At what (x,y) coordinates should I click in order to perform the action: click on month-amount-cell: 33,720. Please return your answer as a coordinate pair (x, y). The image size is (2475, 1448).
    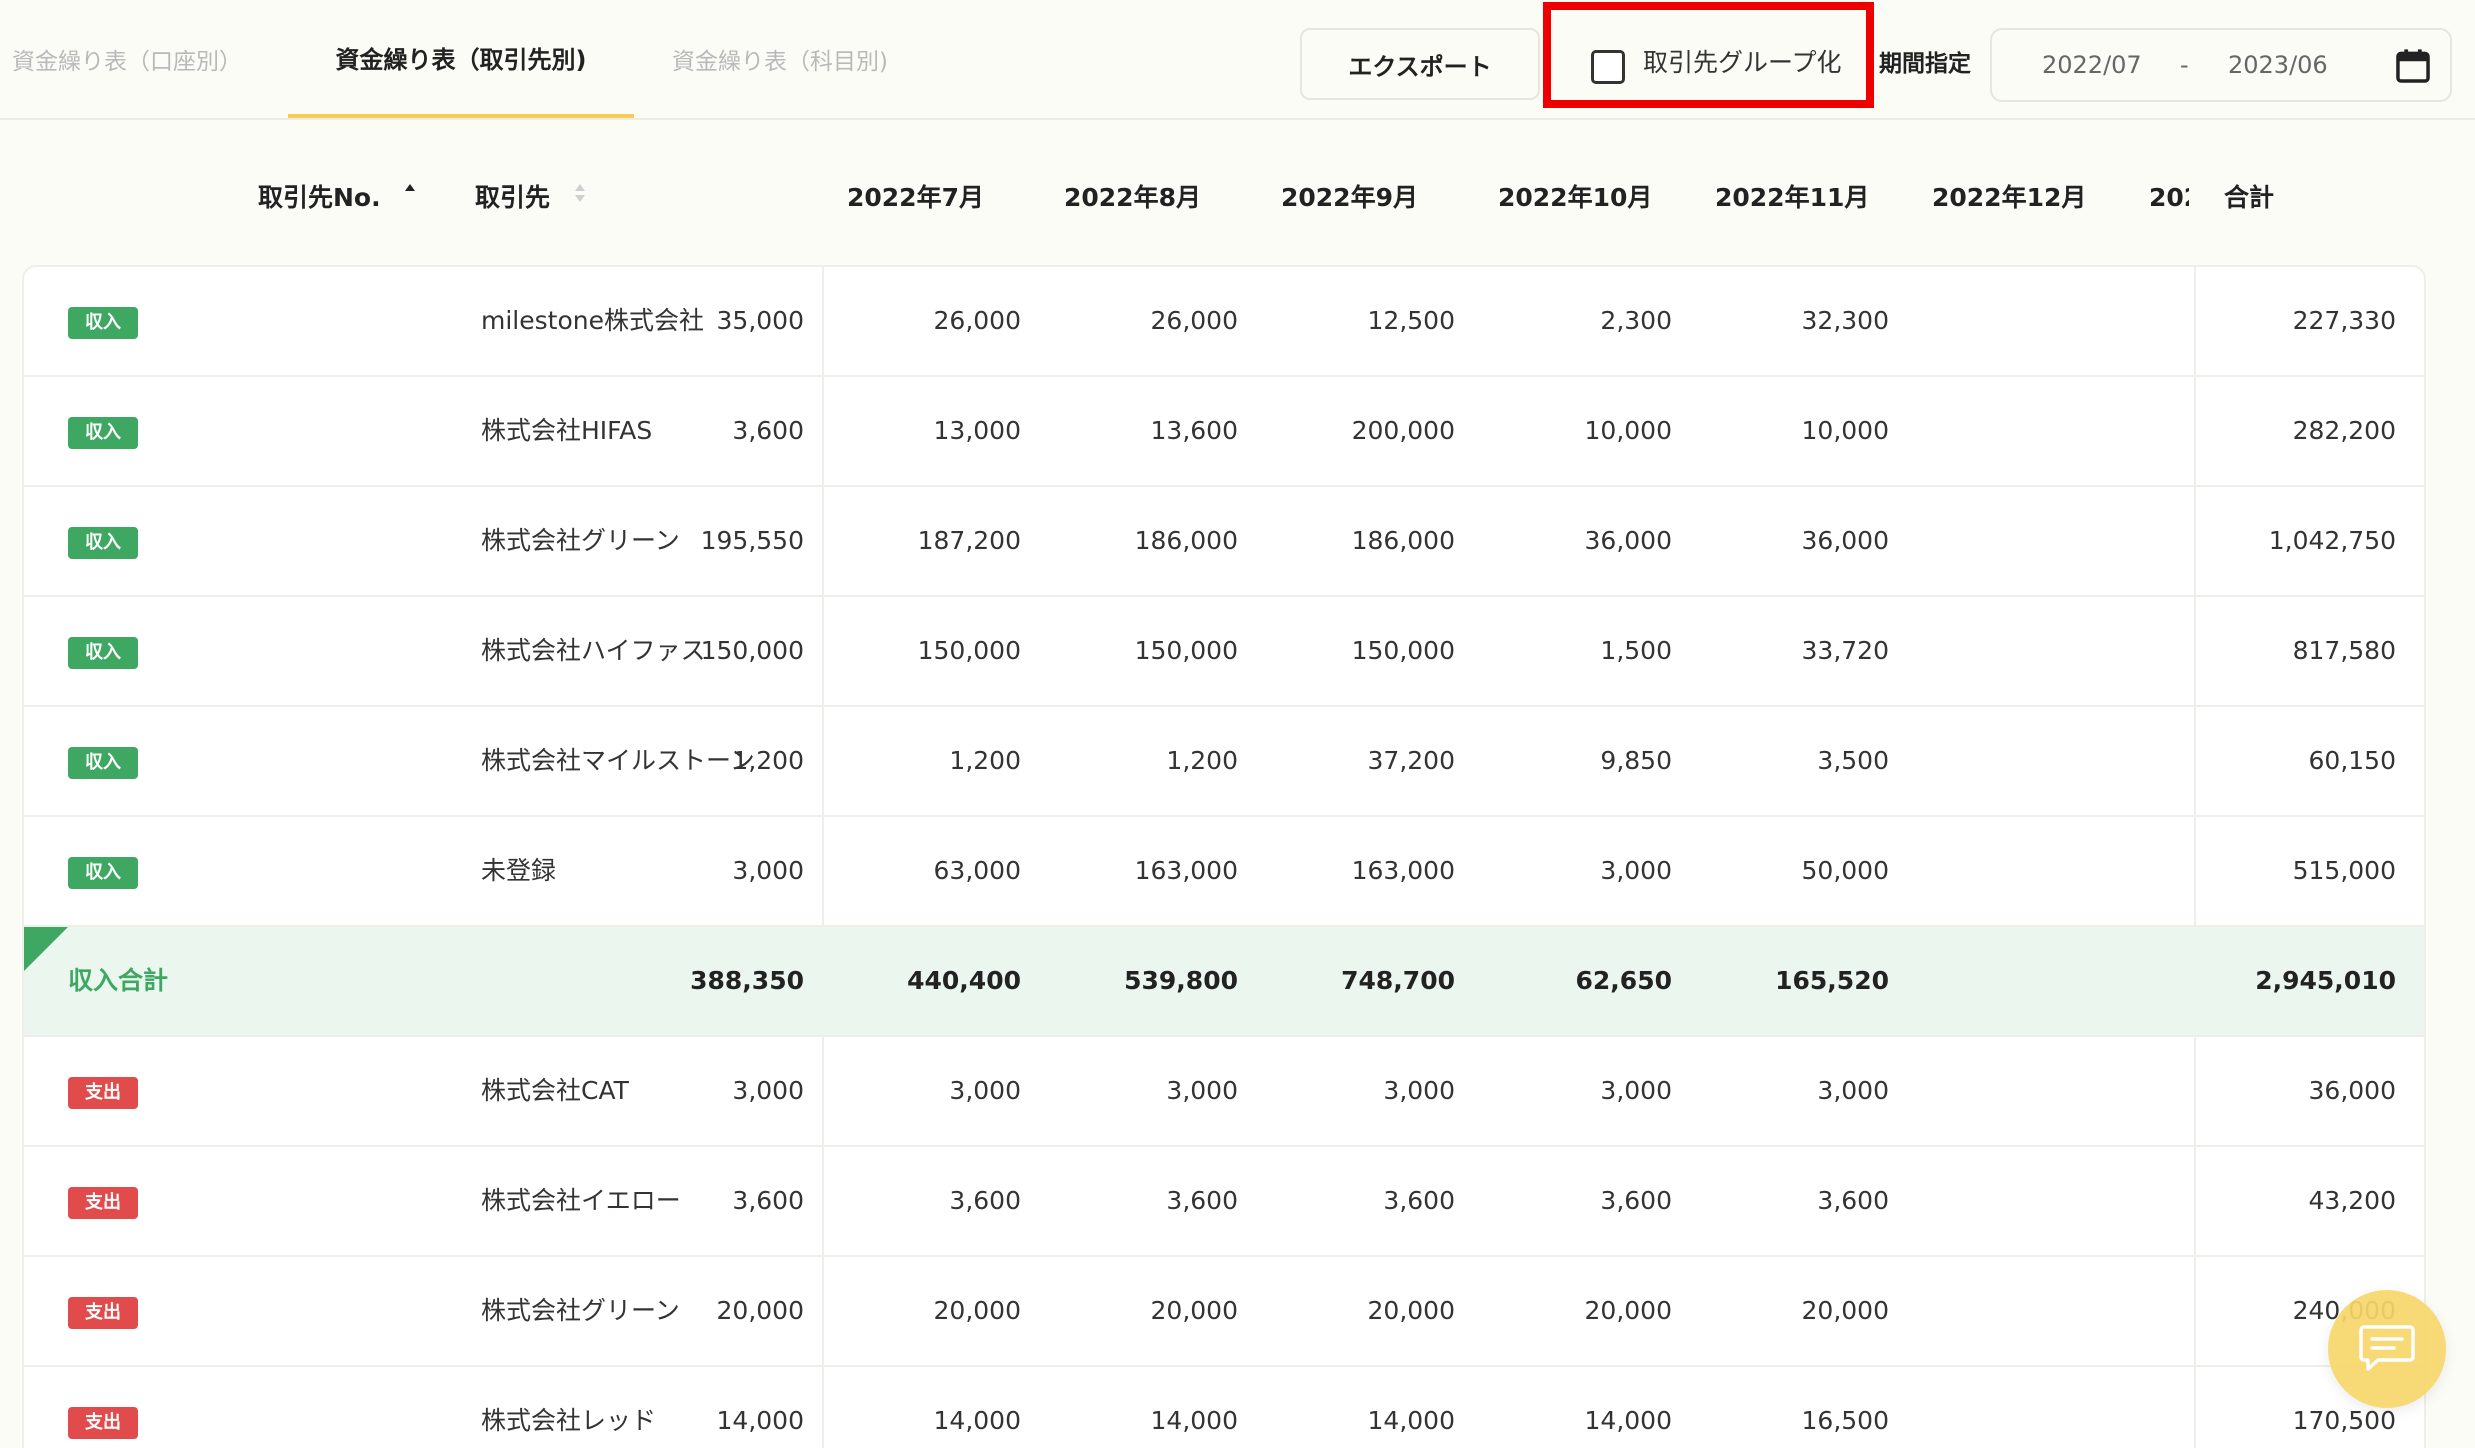
    Looking at the image, I should click on (1845, 650).